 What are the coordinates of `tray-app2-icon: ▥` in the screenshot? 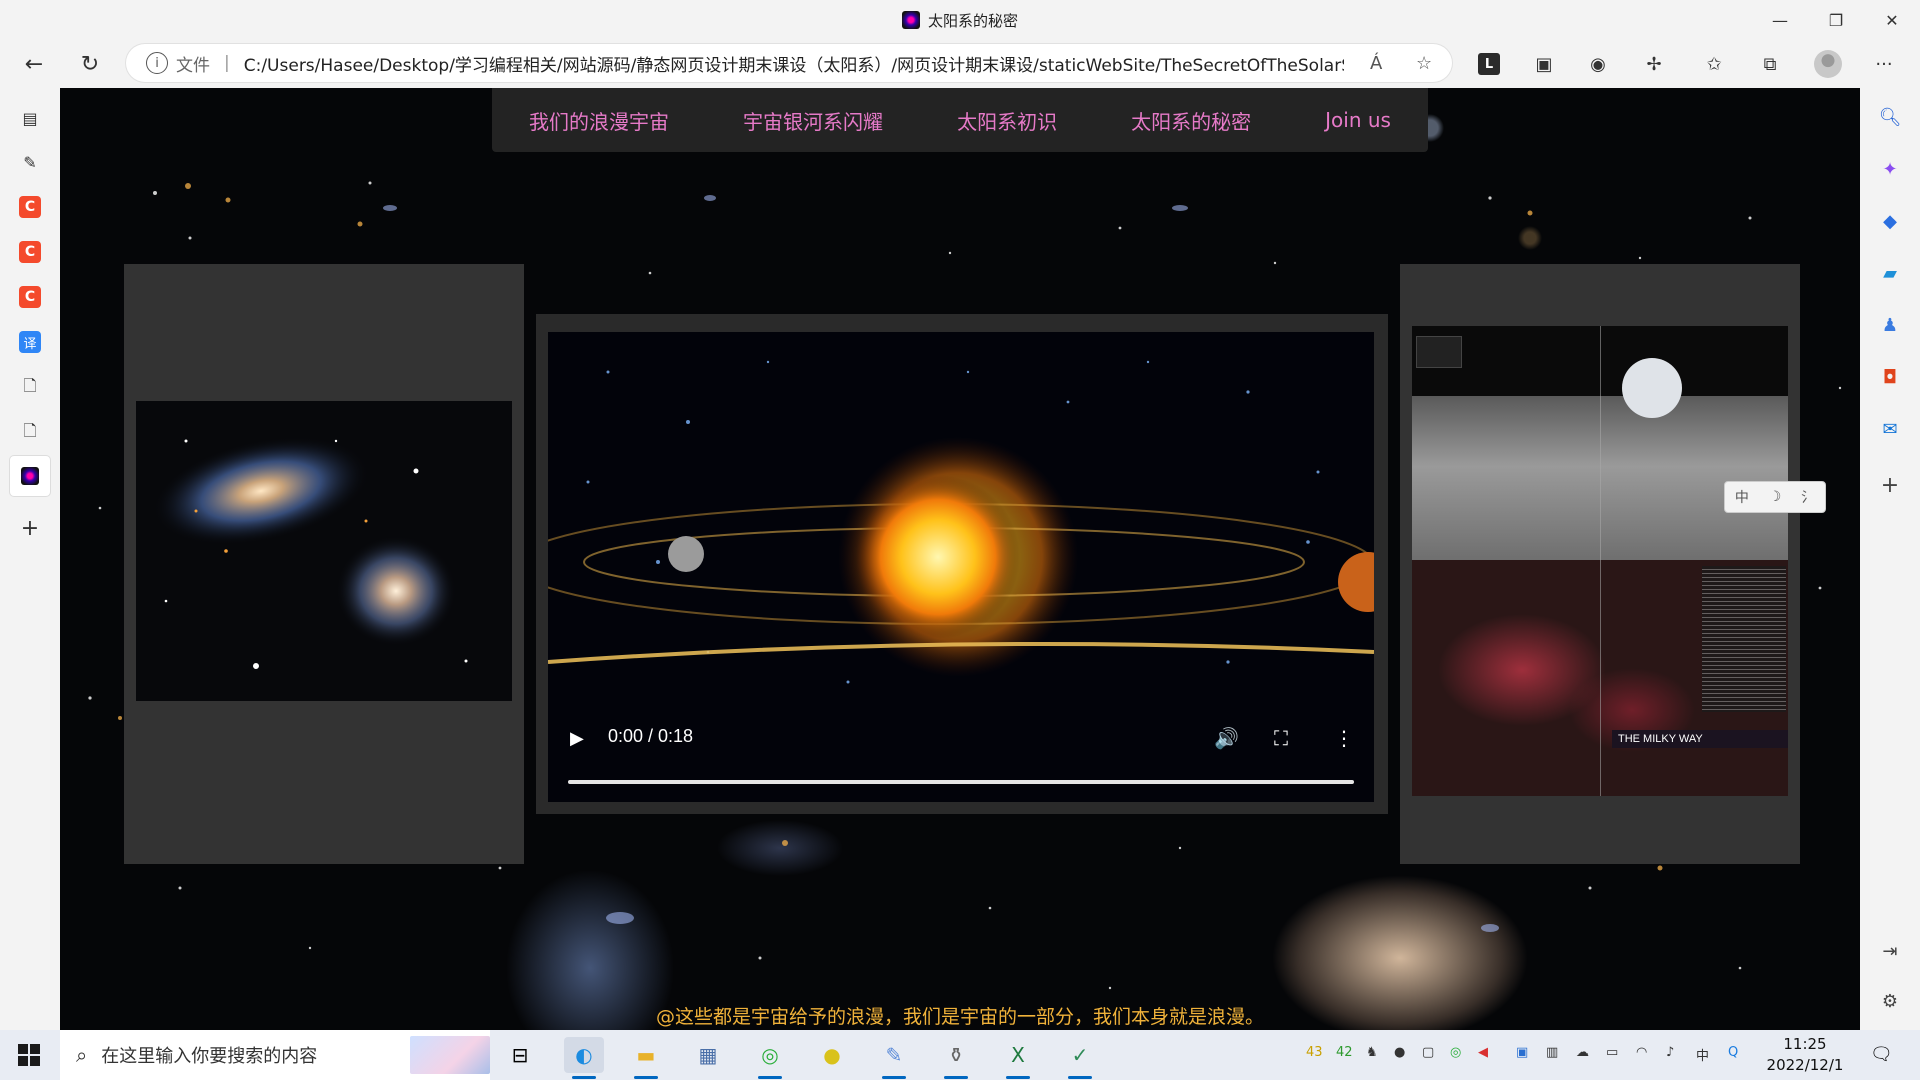 It's located at (1552, 1052).